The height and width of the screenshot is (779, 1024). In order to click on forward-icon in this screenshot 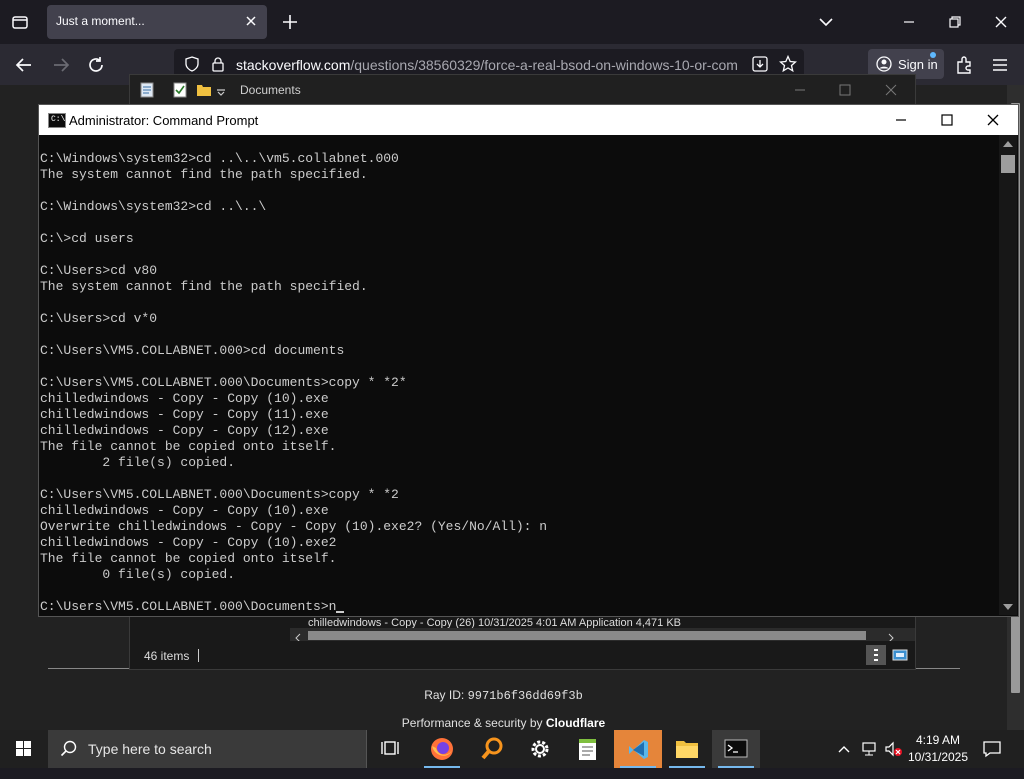, I will do `click(61, 65)`.